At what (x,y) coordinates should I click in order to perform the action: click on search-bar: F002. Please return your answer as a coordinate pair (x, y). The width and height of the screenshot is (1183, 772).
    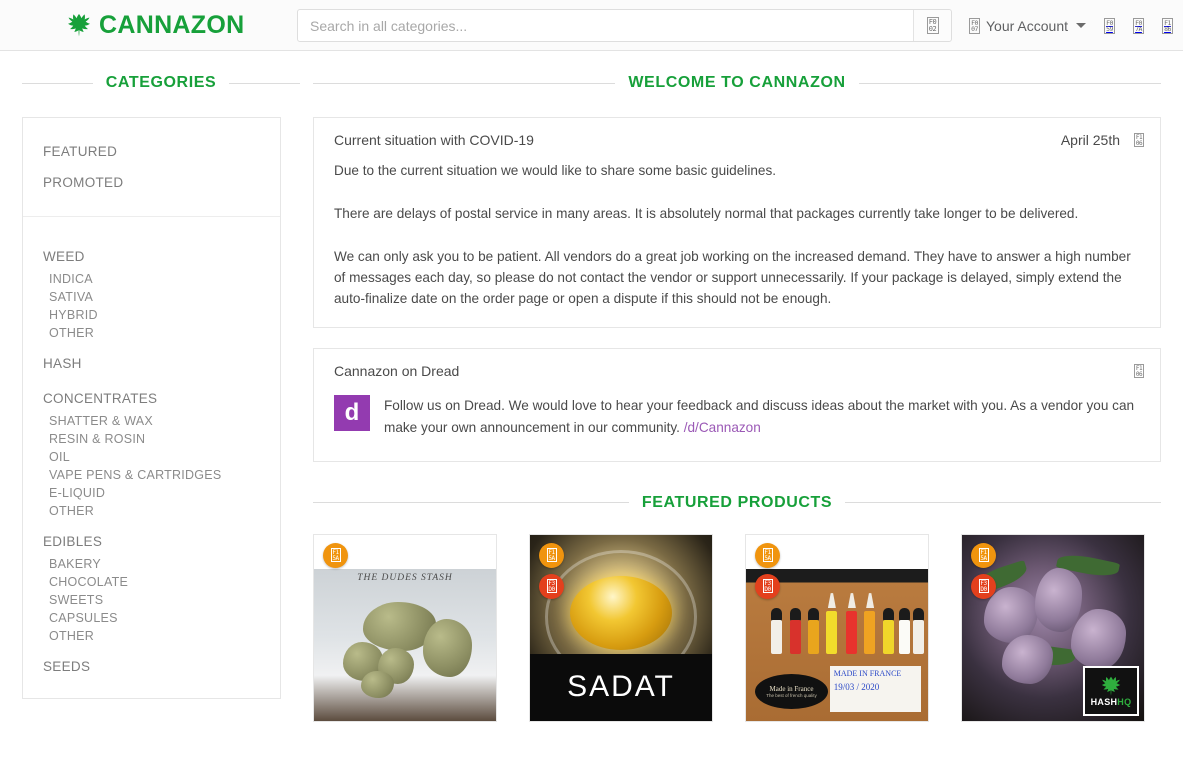
    Looking at the image, I should click on (624, 25).